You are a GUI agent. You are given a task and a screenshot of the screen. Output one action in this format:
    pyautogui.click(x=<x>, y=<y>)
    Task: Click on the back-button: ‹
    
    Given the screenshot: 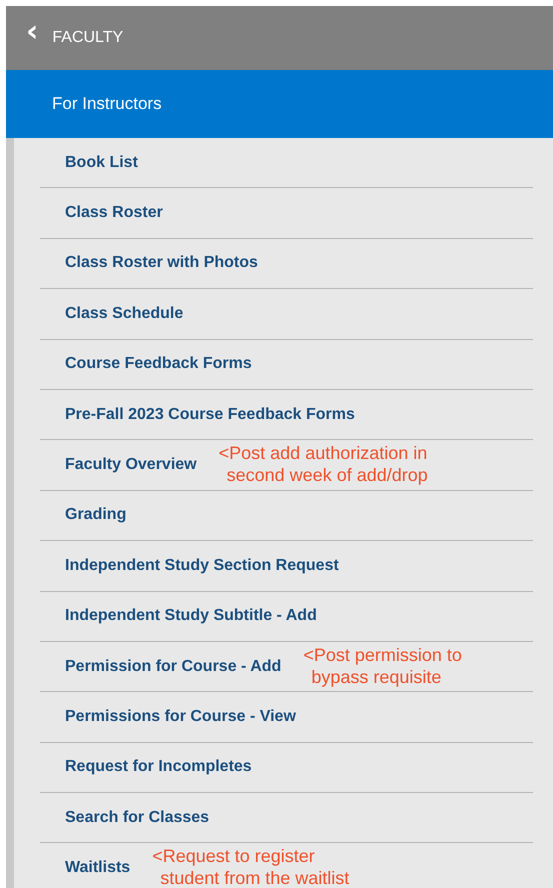 What is the action you would take?
    pyautogui.click(x=32, y=32)
    